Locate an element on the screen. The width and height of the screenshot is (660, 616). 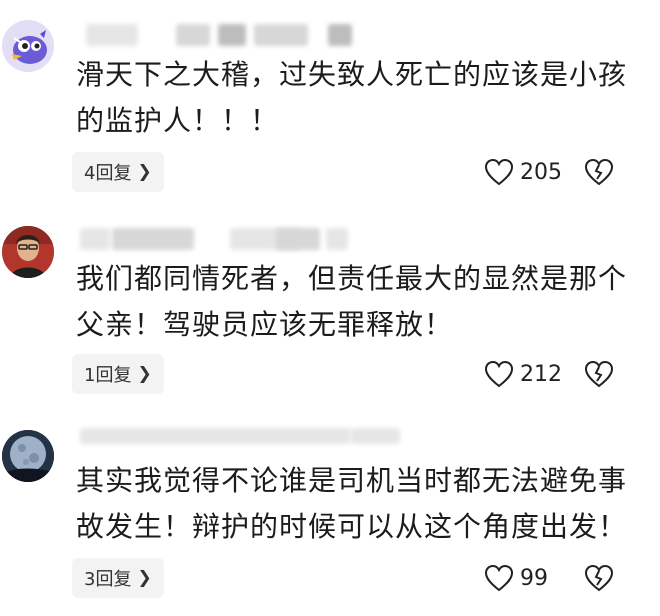
comment-line: 父亲！驾驶员应该无罪释放！ is located at coordinates (265, 324).